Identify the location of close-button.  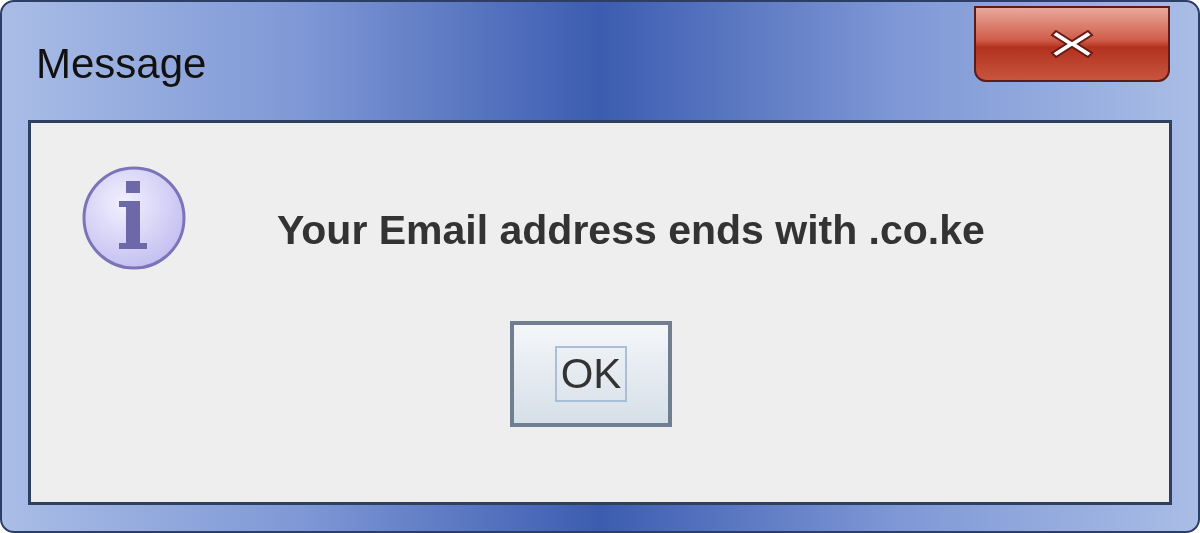
(1072, 44).